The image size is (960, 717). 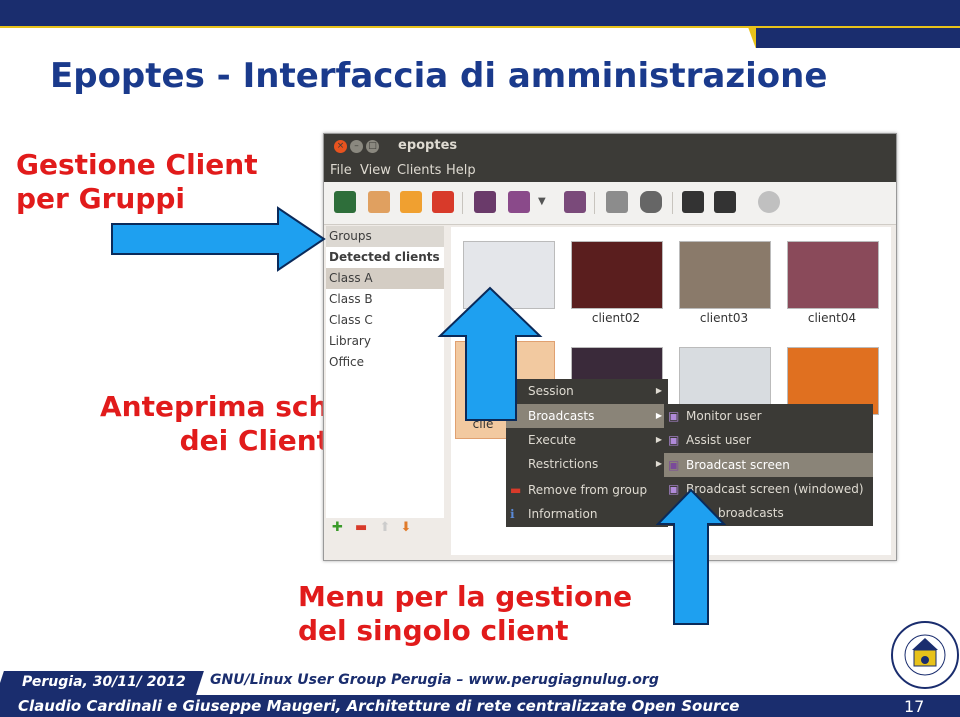 What do you see at coordinates (724, 318) in the screenshot?
I see `client-caption: client03` at bounding box center [724, 318].